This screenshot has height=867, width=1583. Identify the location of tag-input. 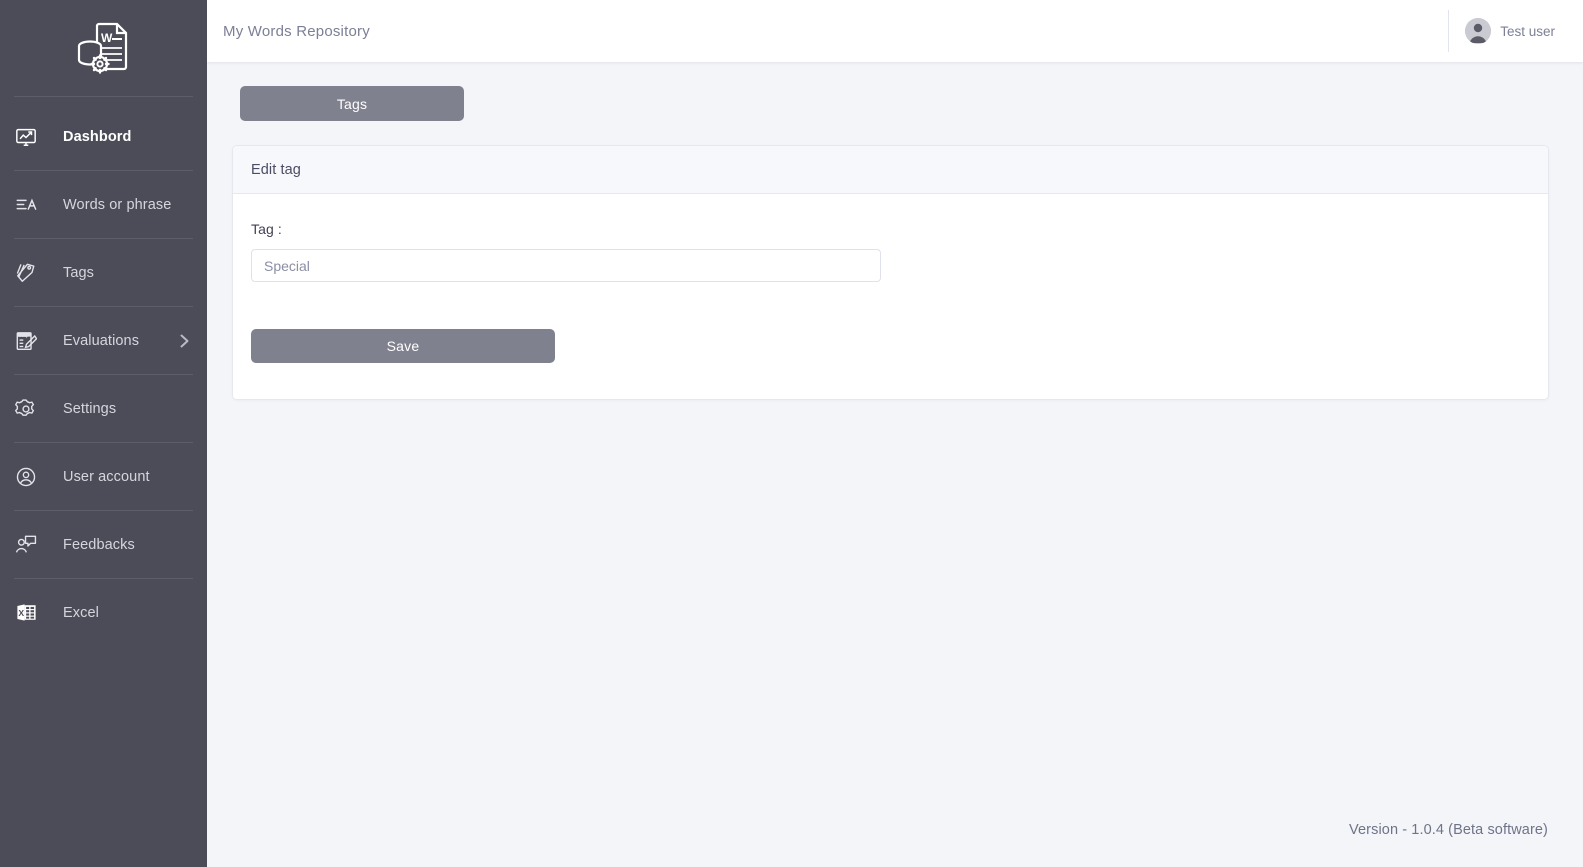
(566, 265).